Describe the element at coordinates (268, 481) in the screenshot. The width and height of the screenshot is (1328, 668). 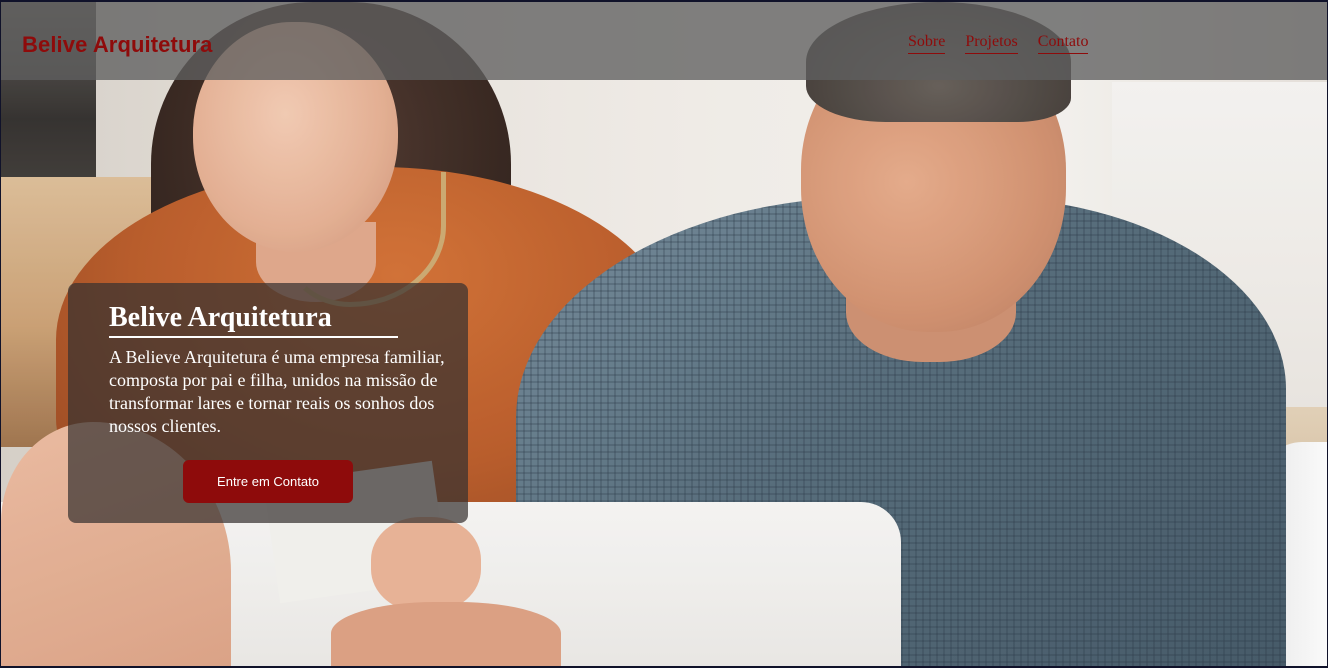
I see `contact-cta-button: Entre em Contato` at that location.